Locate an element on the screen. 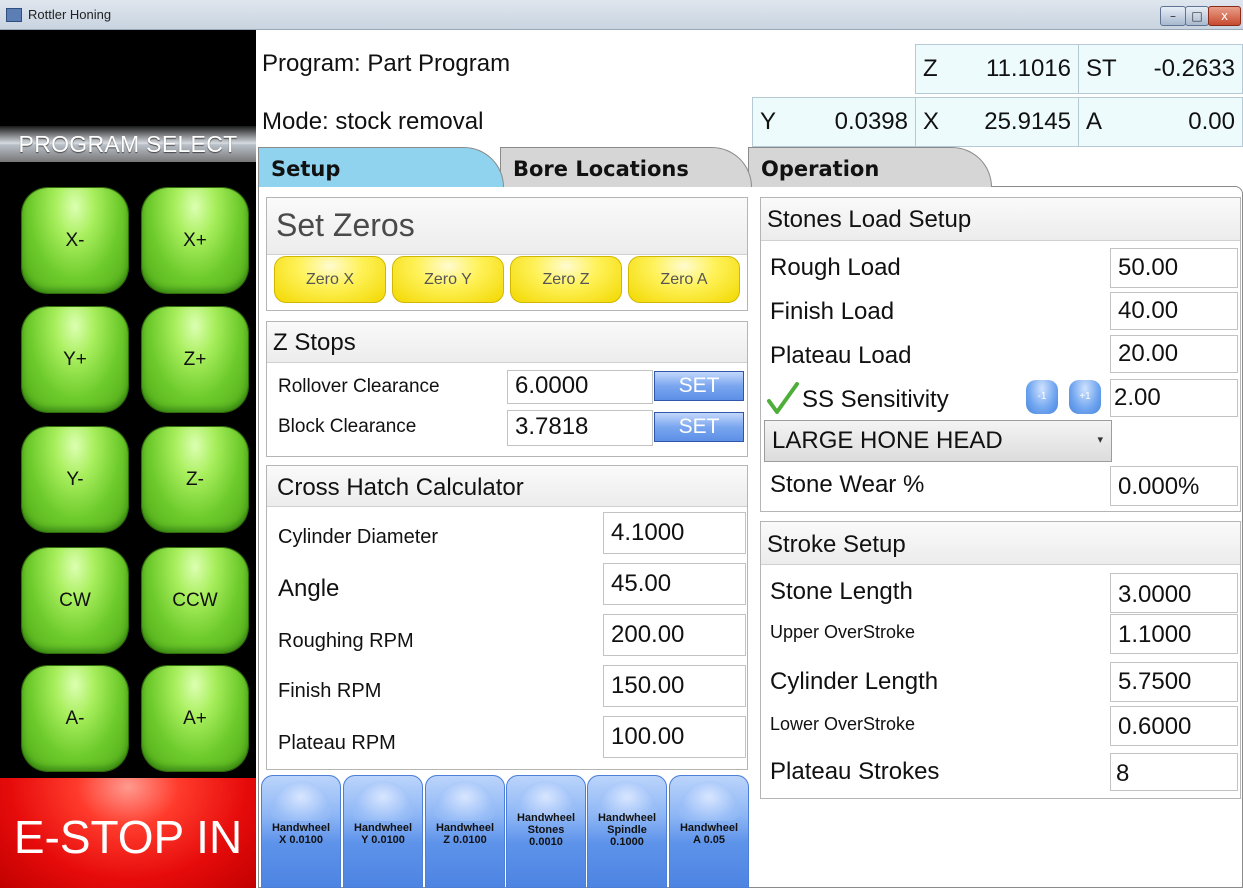 This screenshot has width=1243, height=896. ss-decrease-button: -1 is located at coordinates (1042, 397).